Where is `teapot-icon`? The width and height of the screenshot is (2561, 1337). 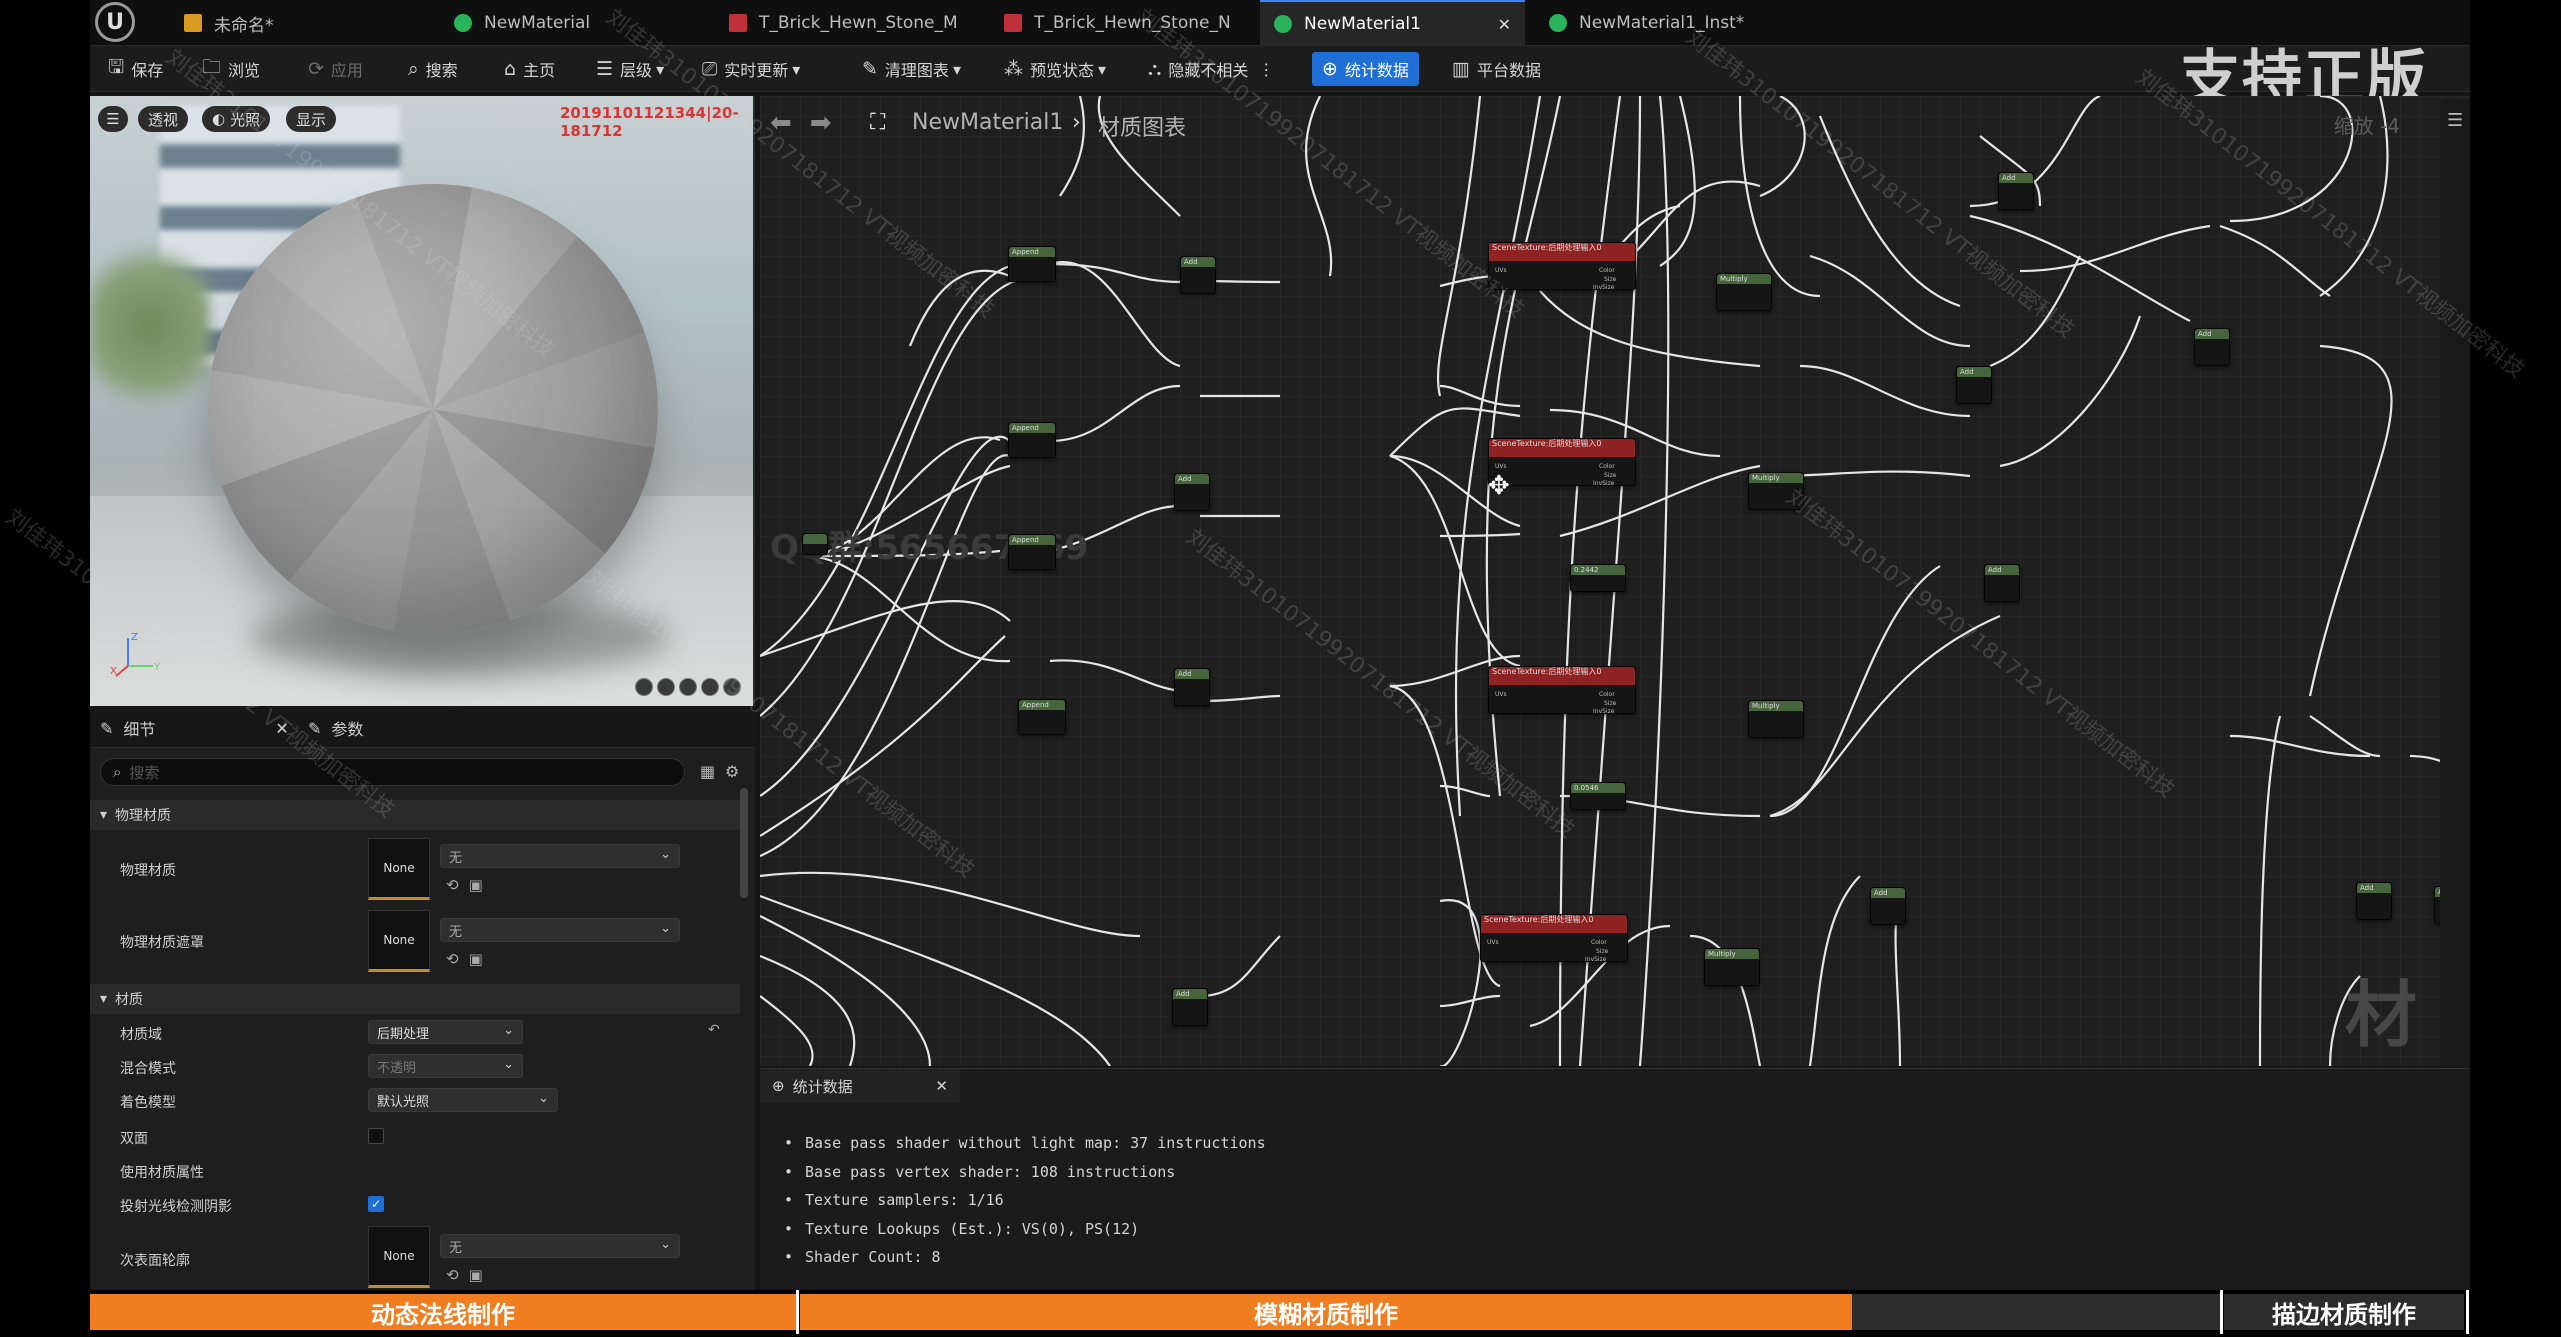 teapot-icon is located at coordinates (732, 687).